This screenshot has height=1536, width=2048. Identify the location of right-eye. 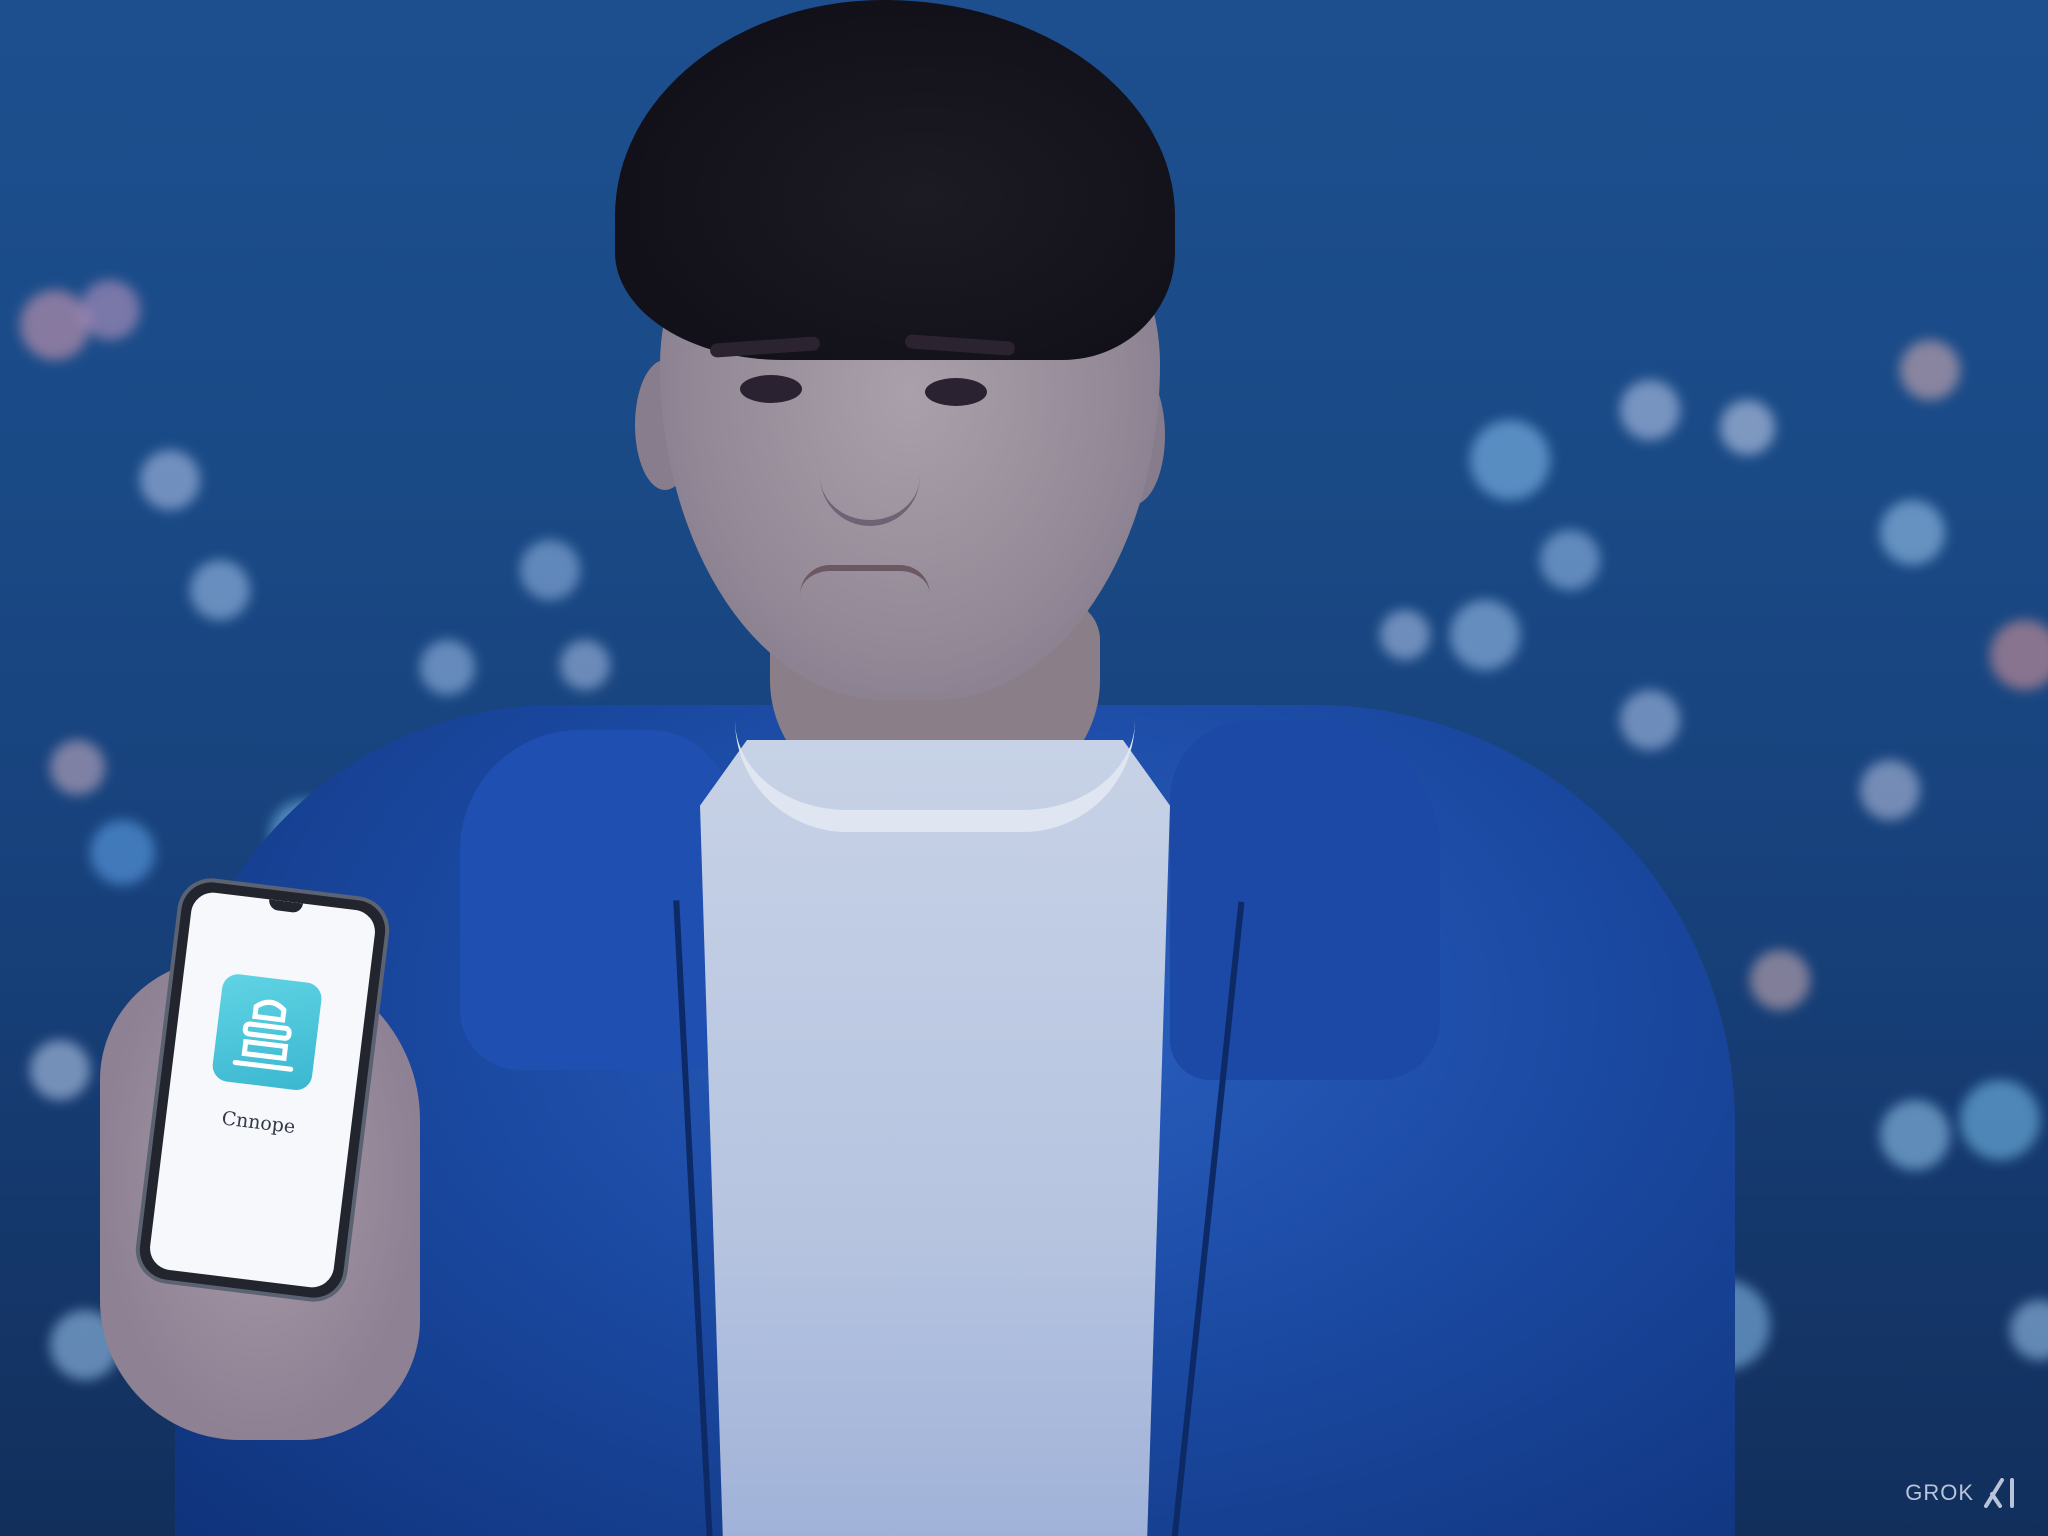
(956, 392).